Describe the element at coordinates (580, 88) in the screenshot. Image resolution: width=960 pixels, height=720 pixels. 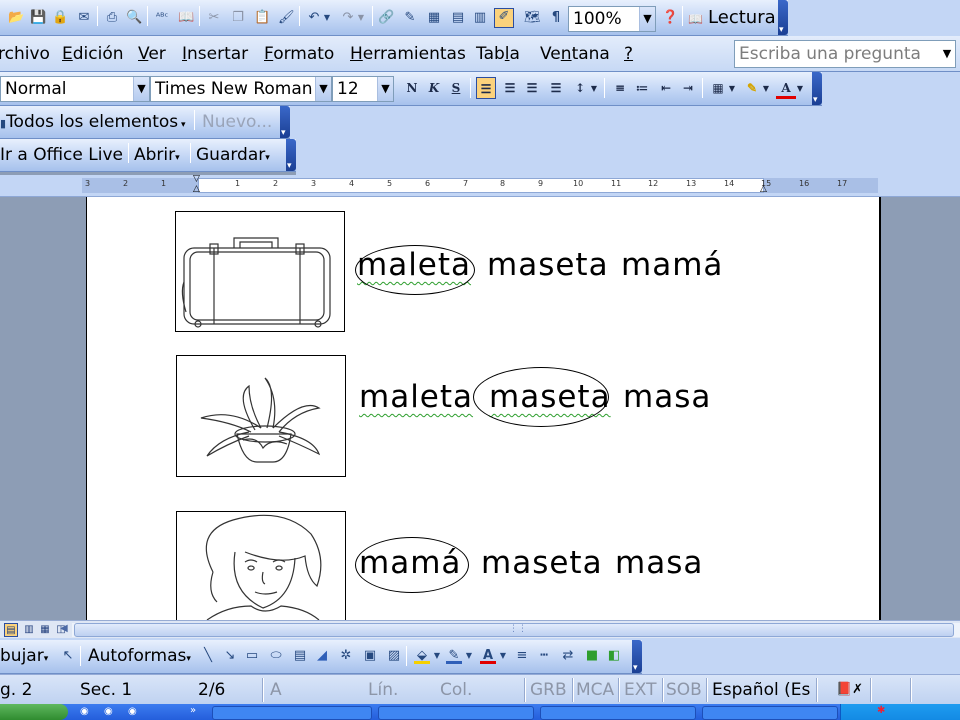
I see `line-spacing-icon: ↕` at that location.